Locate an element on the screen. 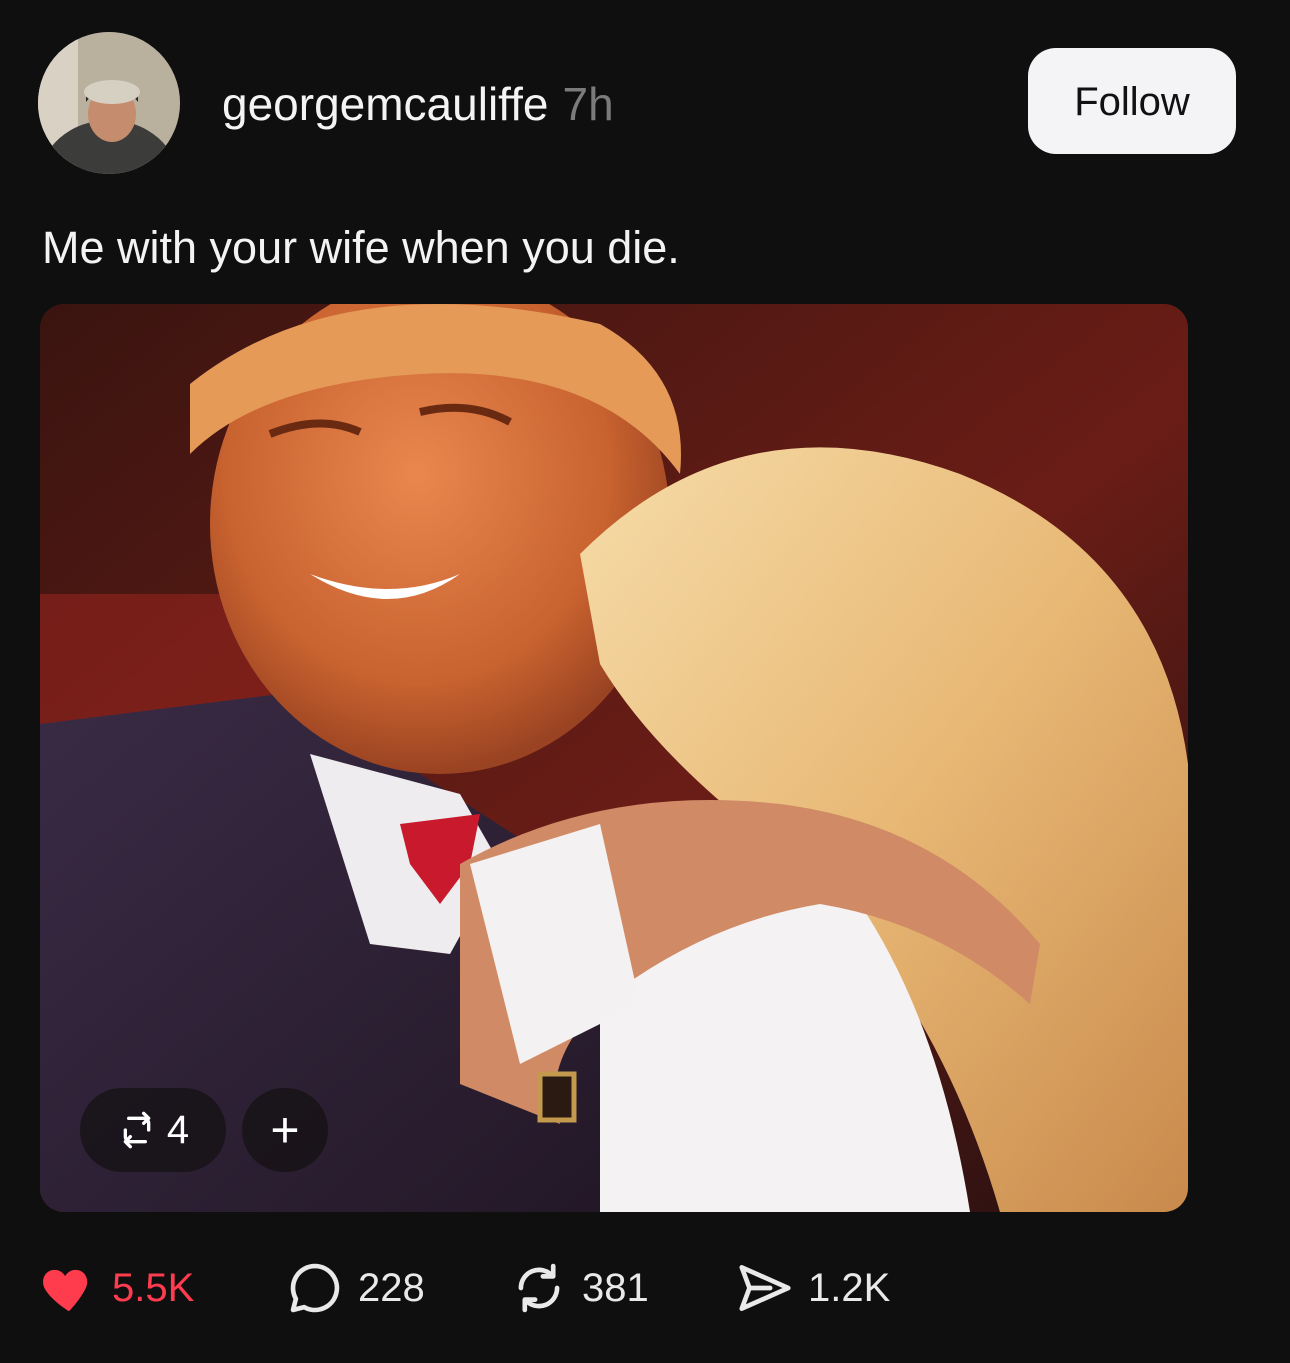 The height and width of the screenshot is (1363, 1290). post-actions: 5.5K 228 381 1.2K is located at coordinates (538, 1288).